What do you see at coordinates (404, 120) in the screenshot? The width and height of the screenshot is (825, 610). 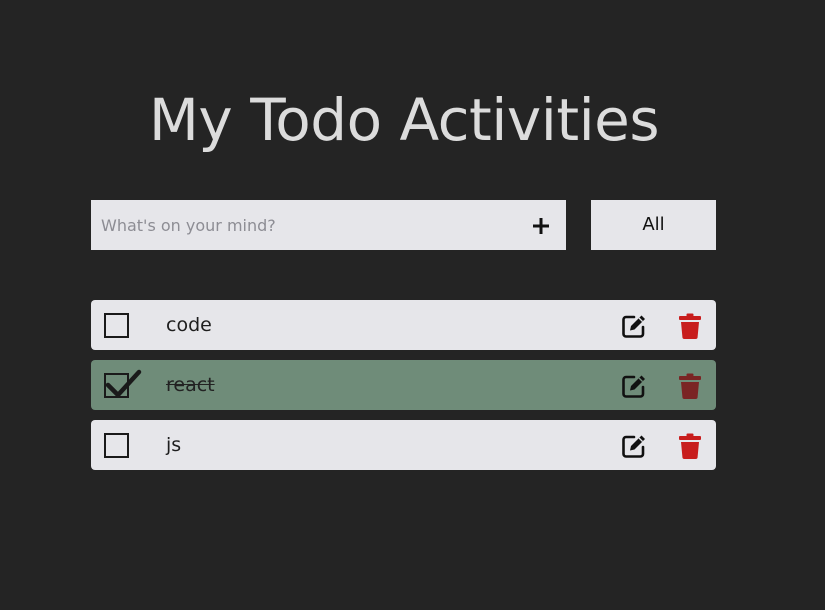 I see `page-title: My Todo Activities` at bounding box center [404, 120].